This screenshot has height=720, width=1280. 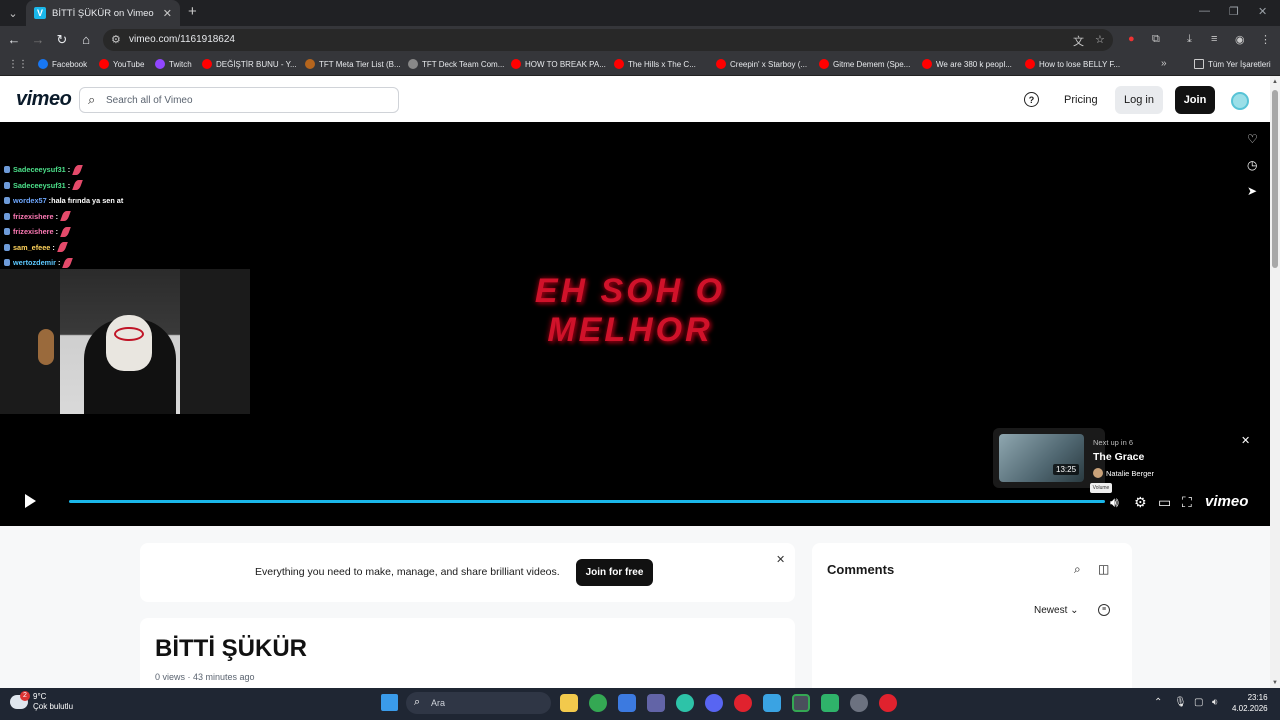 I want to click on profile-icon: ◉, so click(x=1240, y=39).